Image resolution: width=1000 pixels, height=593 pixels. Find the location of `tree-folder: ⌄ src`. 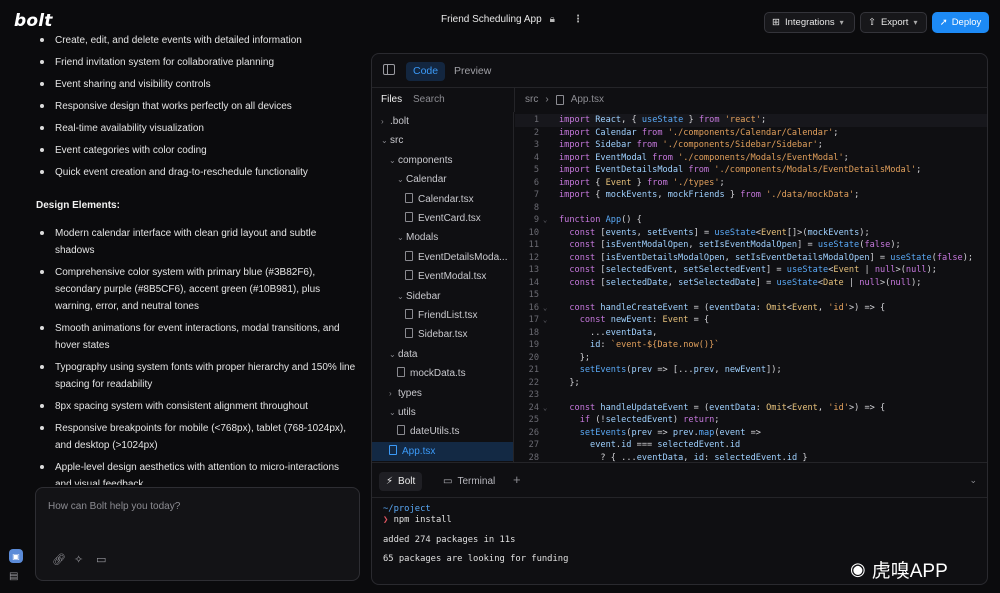

tree-folder: ⌄ src is located at coordinates (442, 140).